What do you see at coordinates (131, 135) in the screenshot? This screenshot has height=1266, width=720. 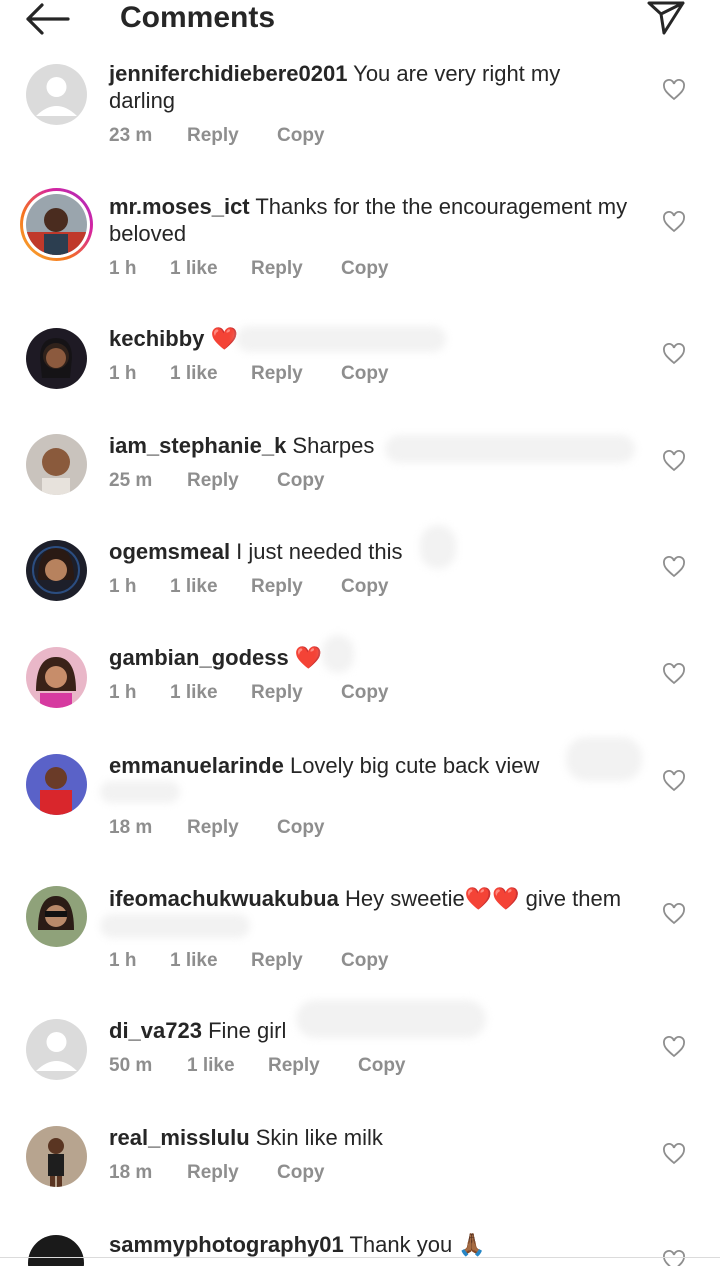 I see `comment-time: 23 m` at bounding box center [131, 135].